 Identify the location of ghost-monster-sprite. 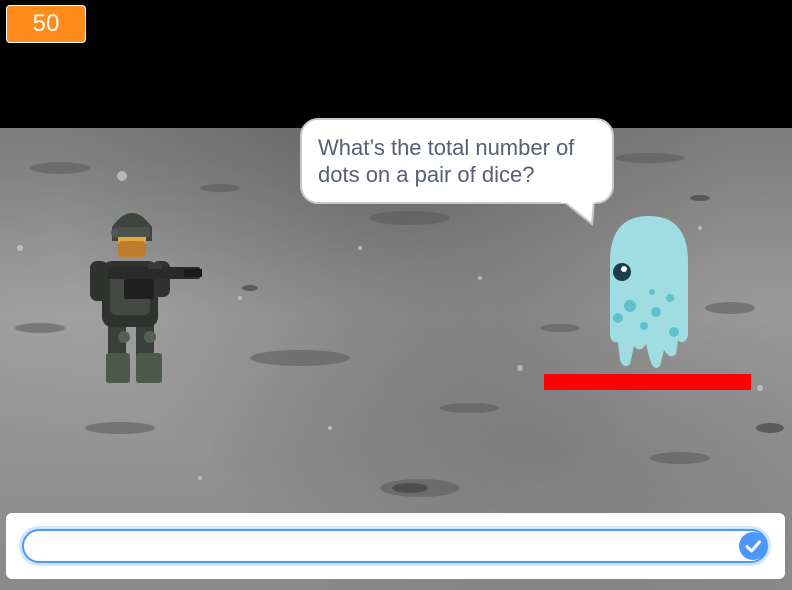
(649, 296).